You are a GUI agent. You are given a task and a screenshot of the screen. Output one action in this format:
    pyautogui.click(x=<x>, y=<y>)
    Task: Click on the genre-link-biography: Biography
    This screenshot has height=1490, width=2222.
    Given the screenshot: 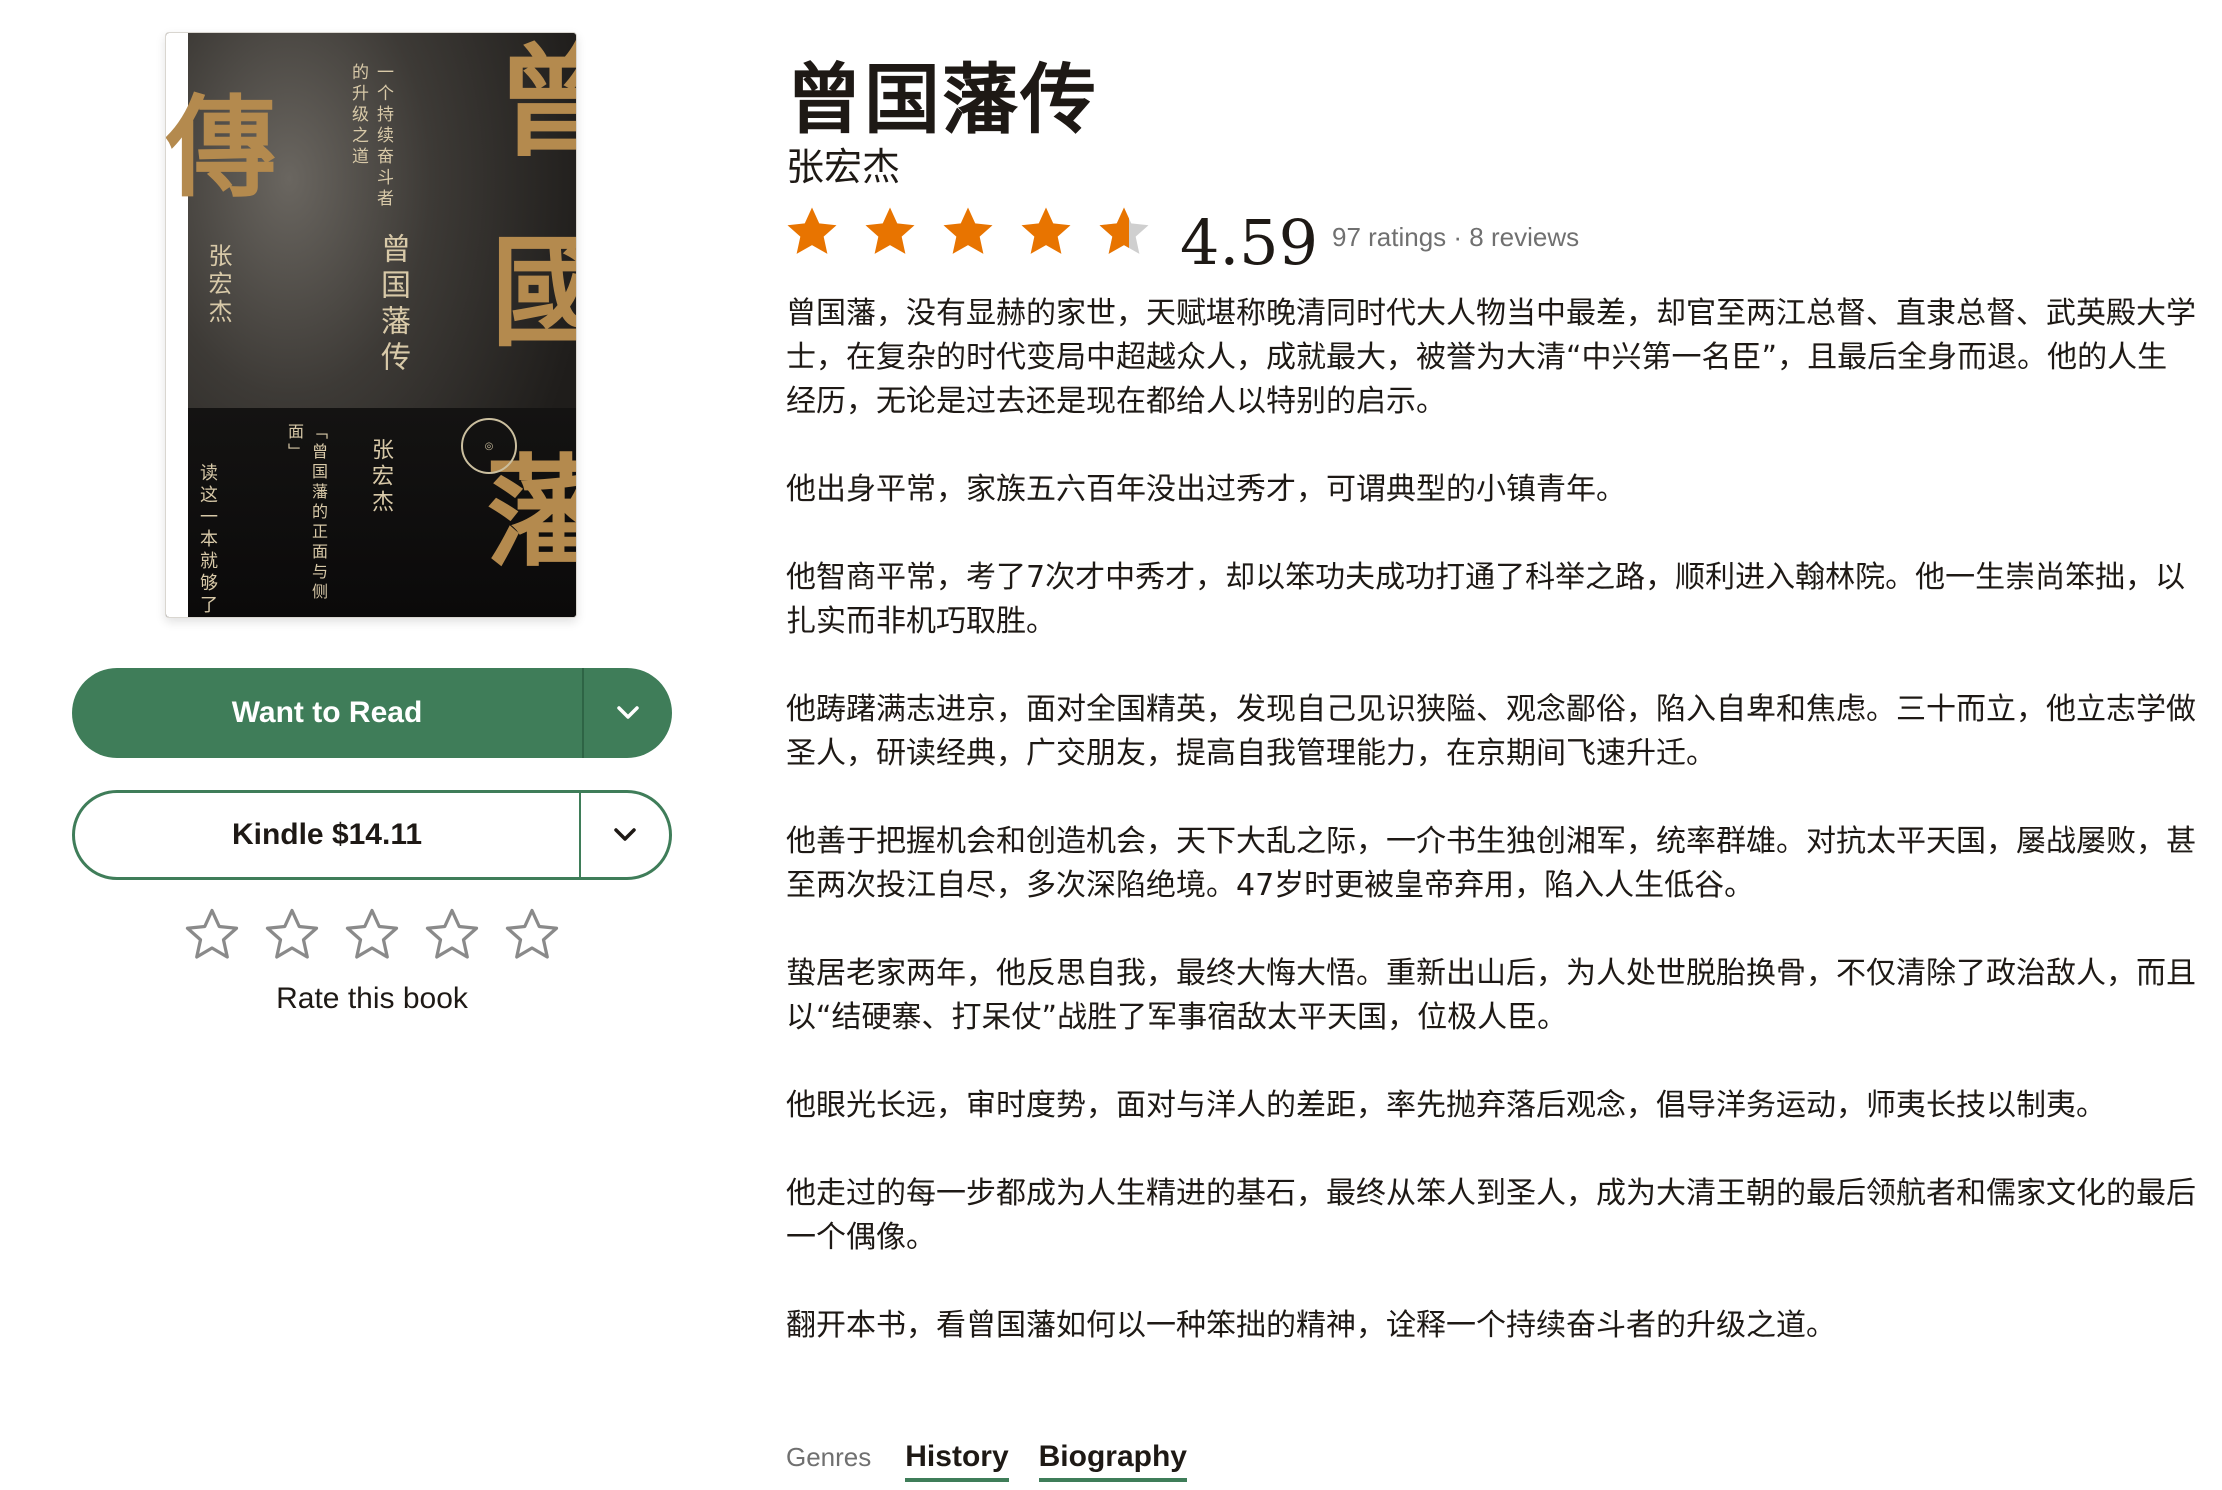 What is the action you would take?
    pyautogui.click(x=1112, y=1461)
    